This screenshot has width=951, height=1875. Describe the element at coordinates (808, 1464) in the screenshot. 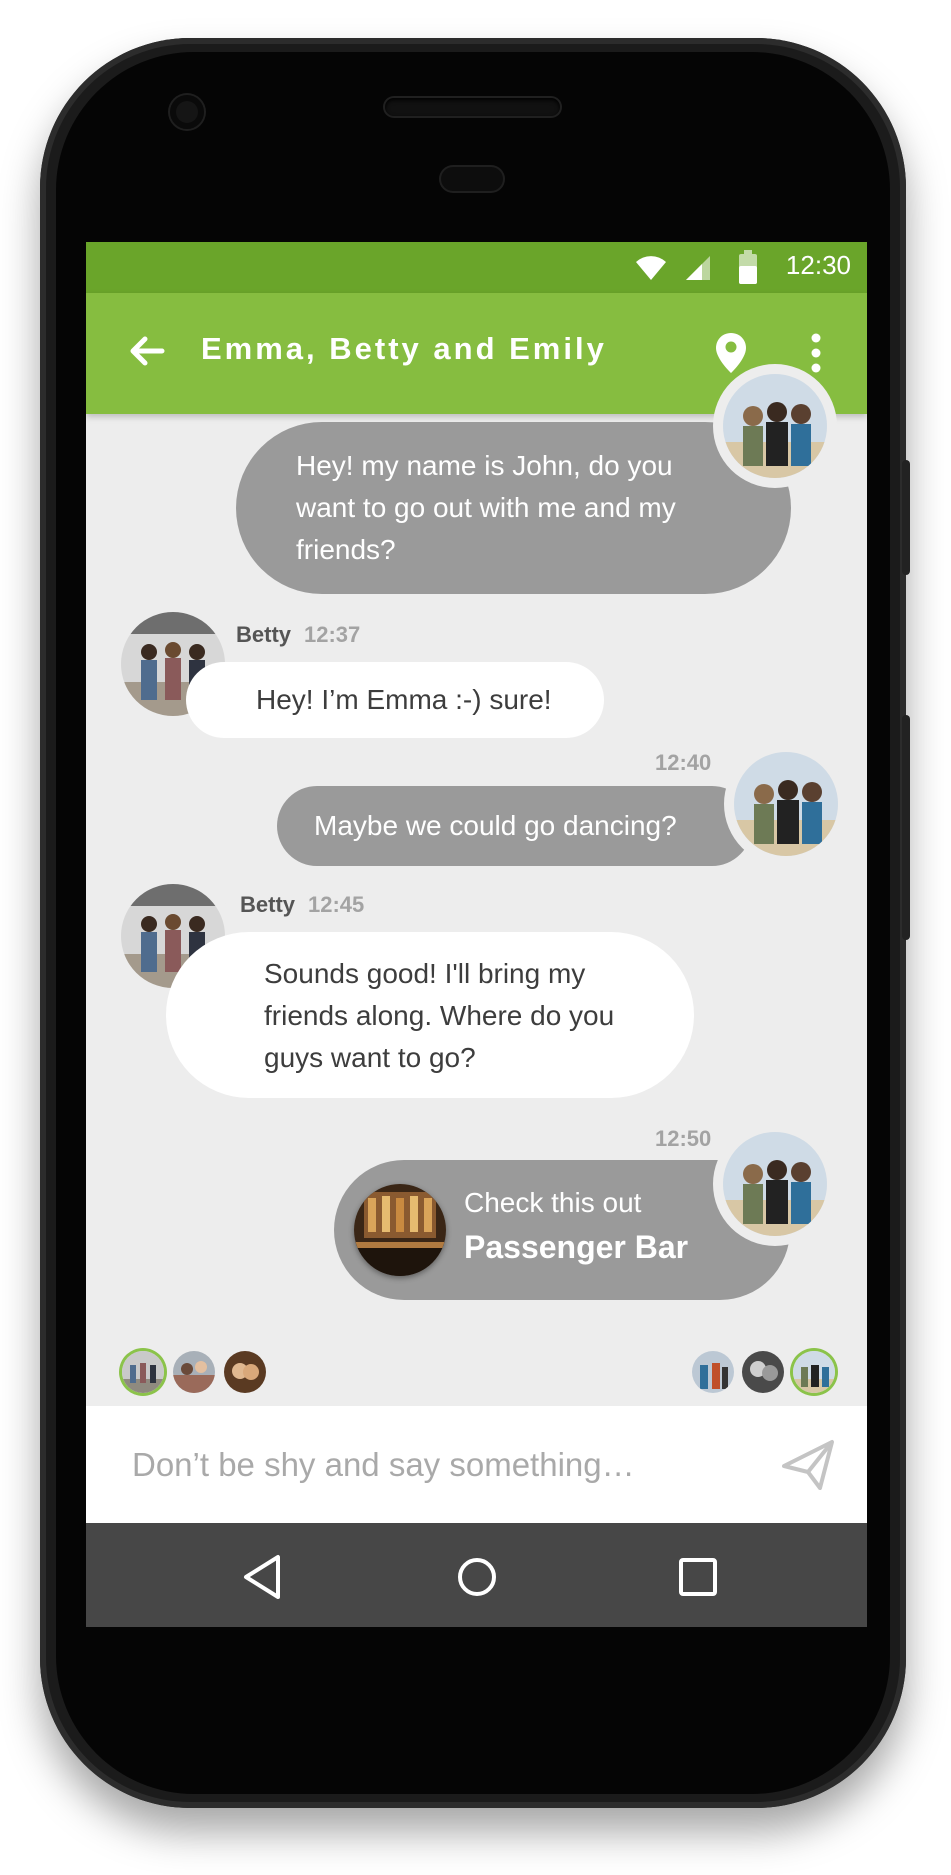

I see `send-icon` at that location.